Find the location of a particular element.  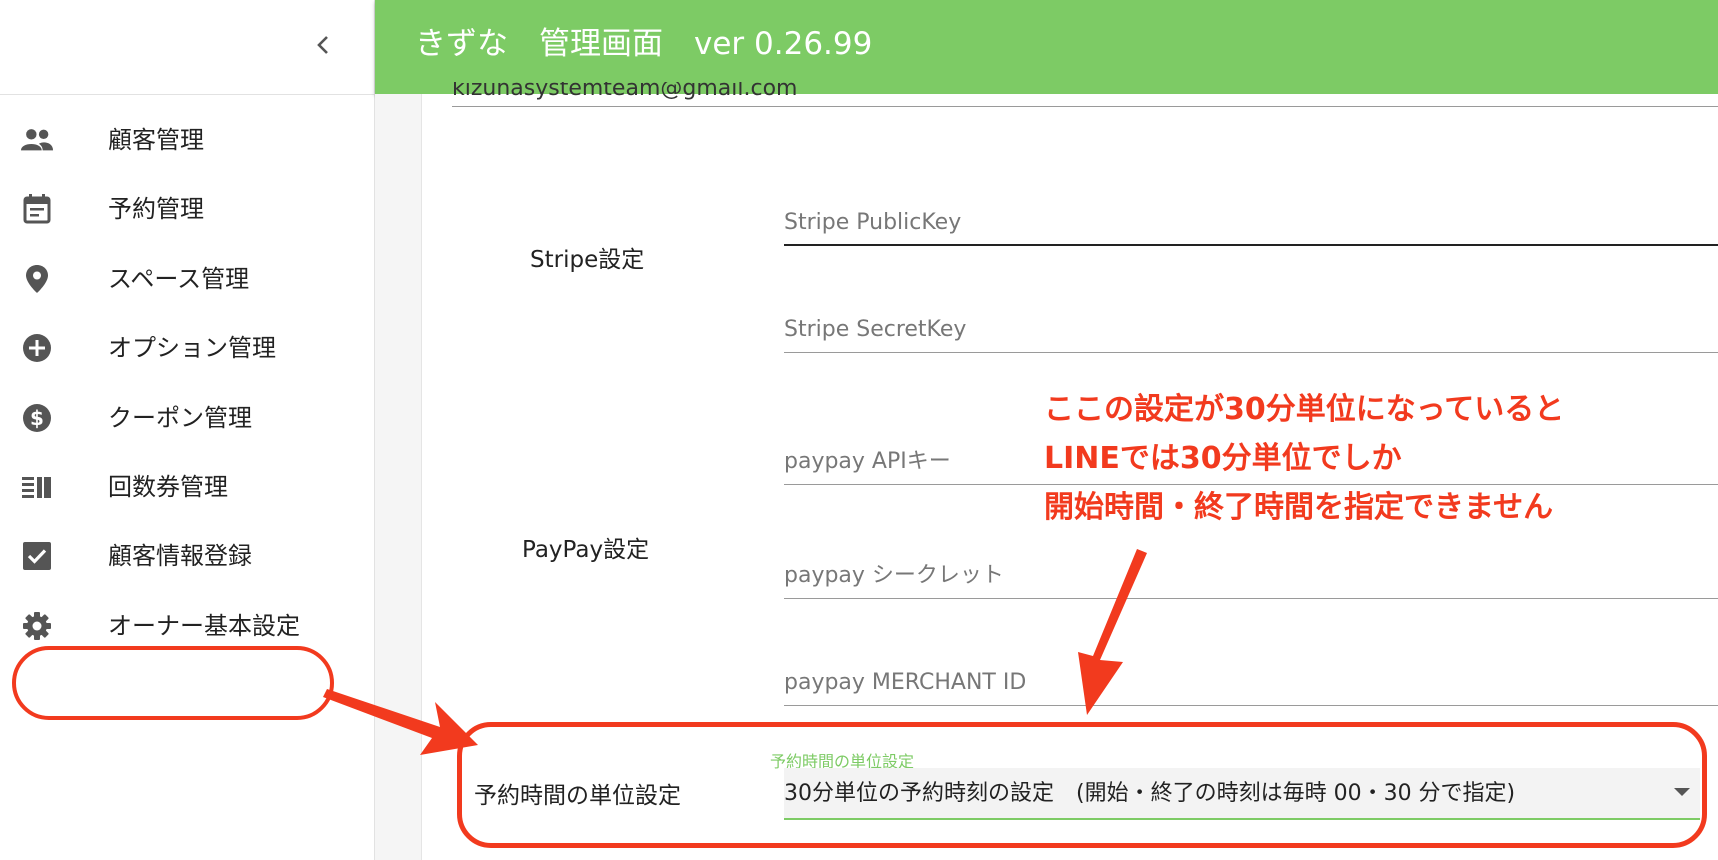

stripe-public-key-input is located at coordinates (1251, 222).